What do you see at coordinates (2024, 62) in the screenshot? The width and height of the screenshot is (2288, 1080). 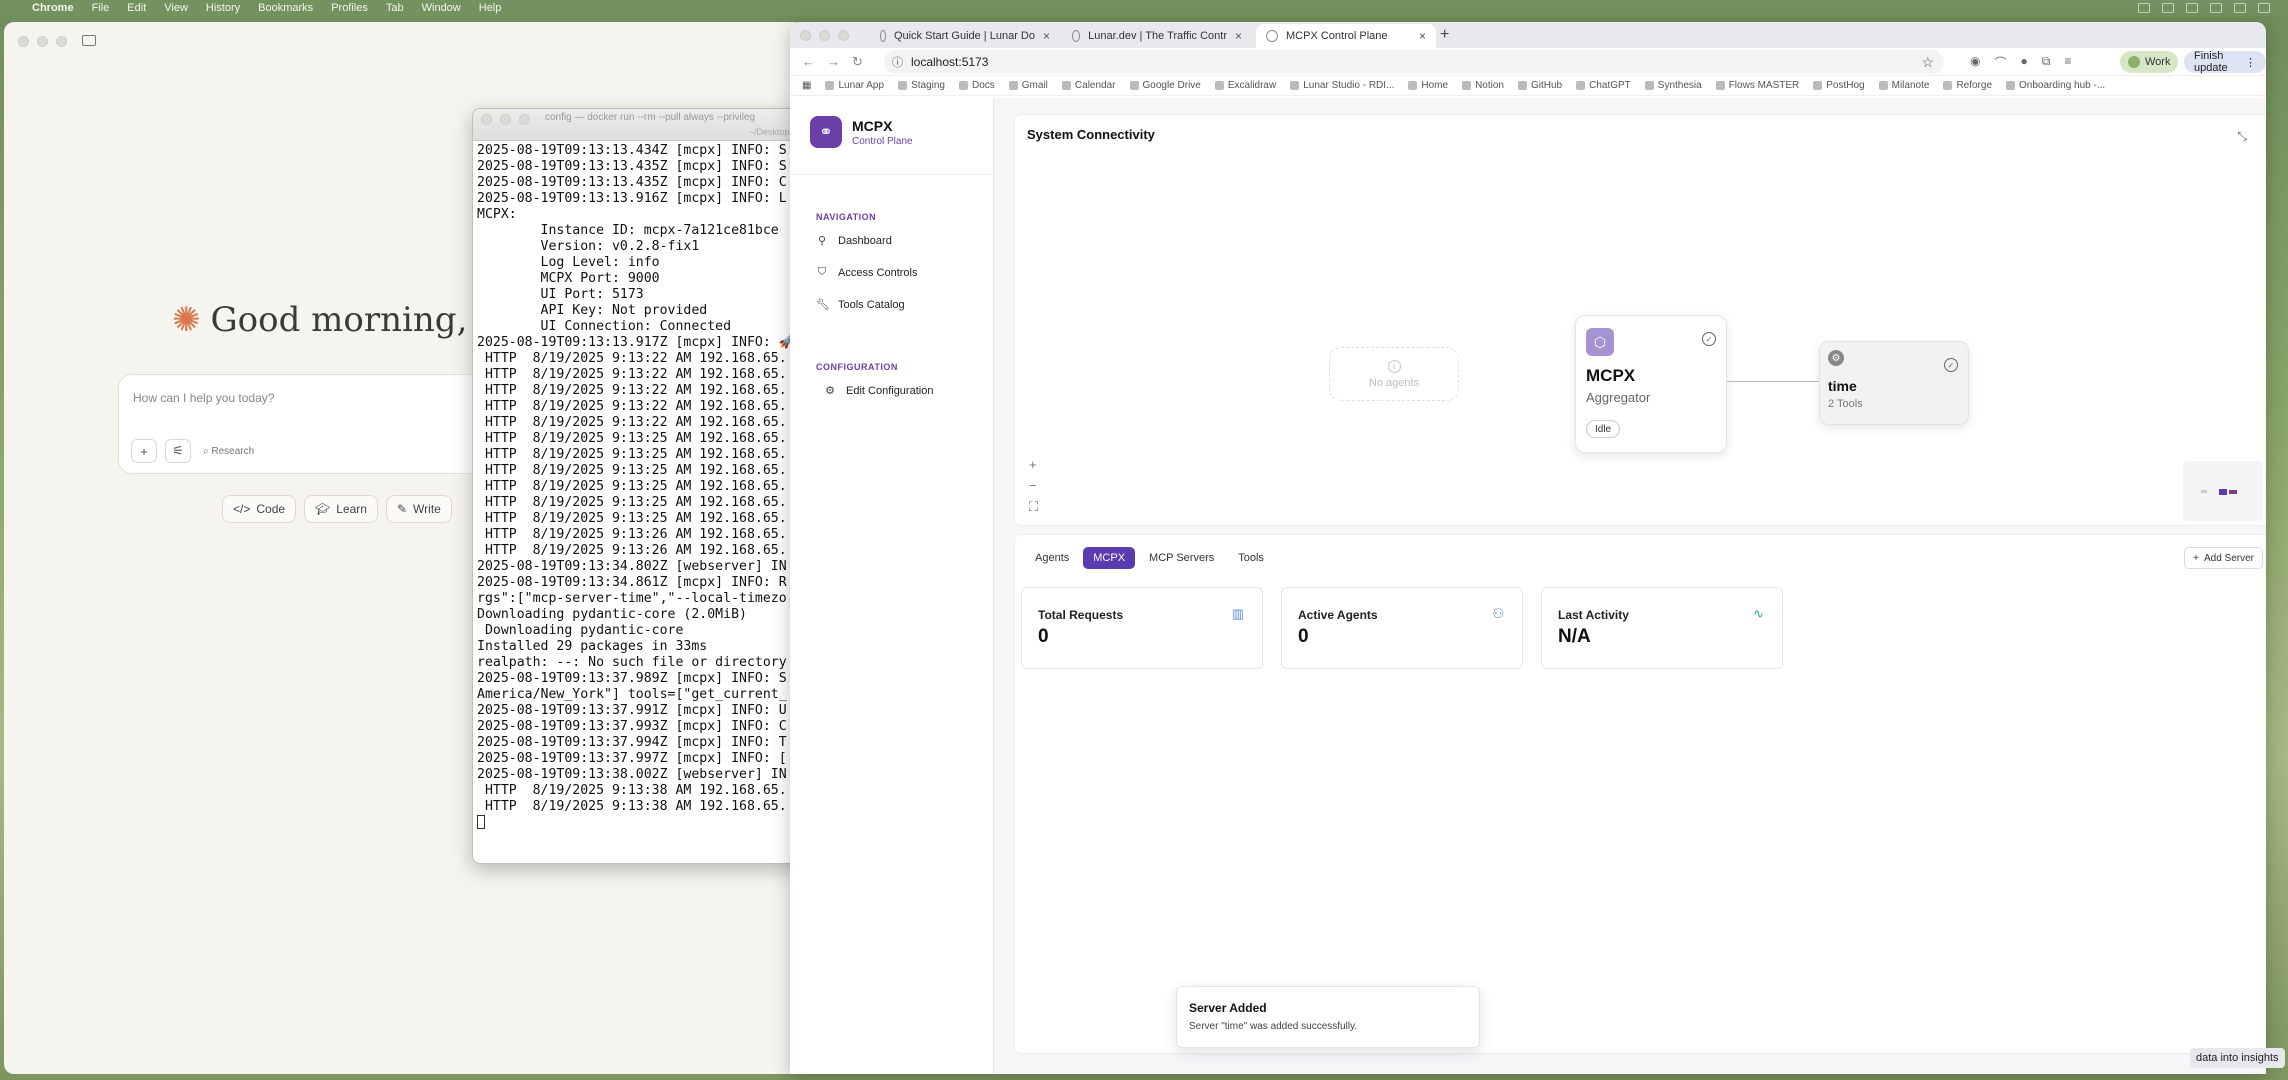 I see `extension-icon: ●` at bounding box center [2024, 62].